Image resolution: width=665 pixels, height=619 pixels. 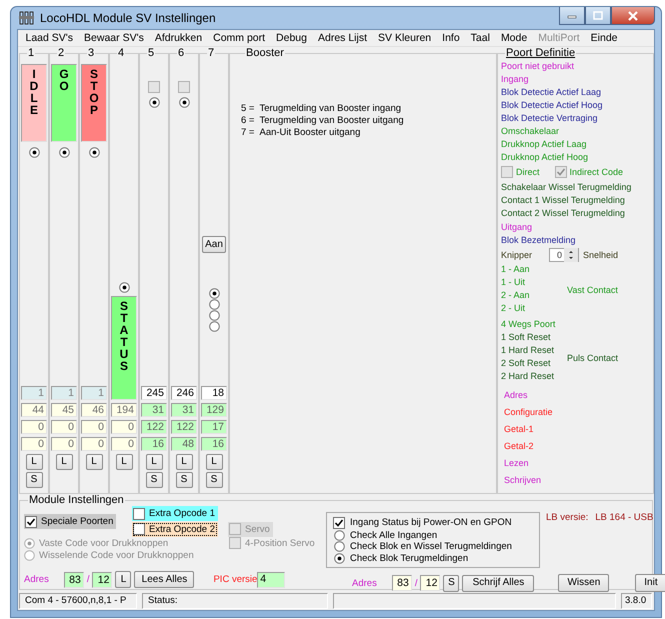 What do you see at coordinates (633, 16) in the screenshot?
I see `close-button` at bounding box center [633, 16].